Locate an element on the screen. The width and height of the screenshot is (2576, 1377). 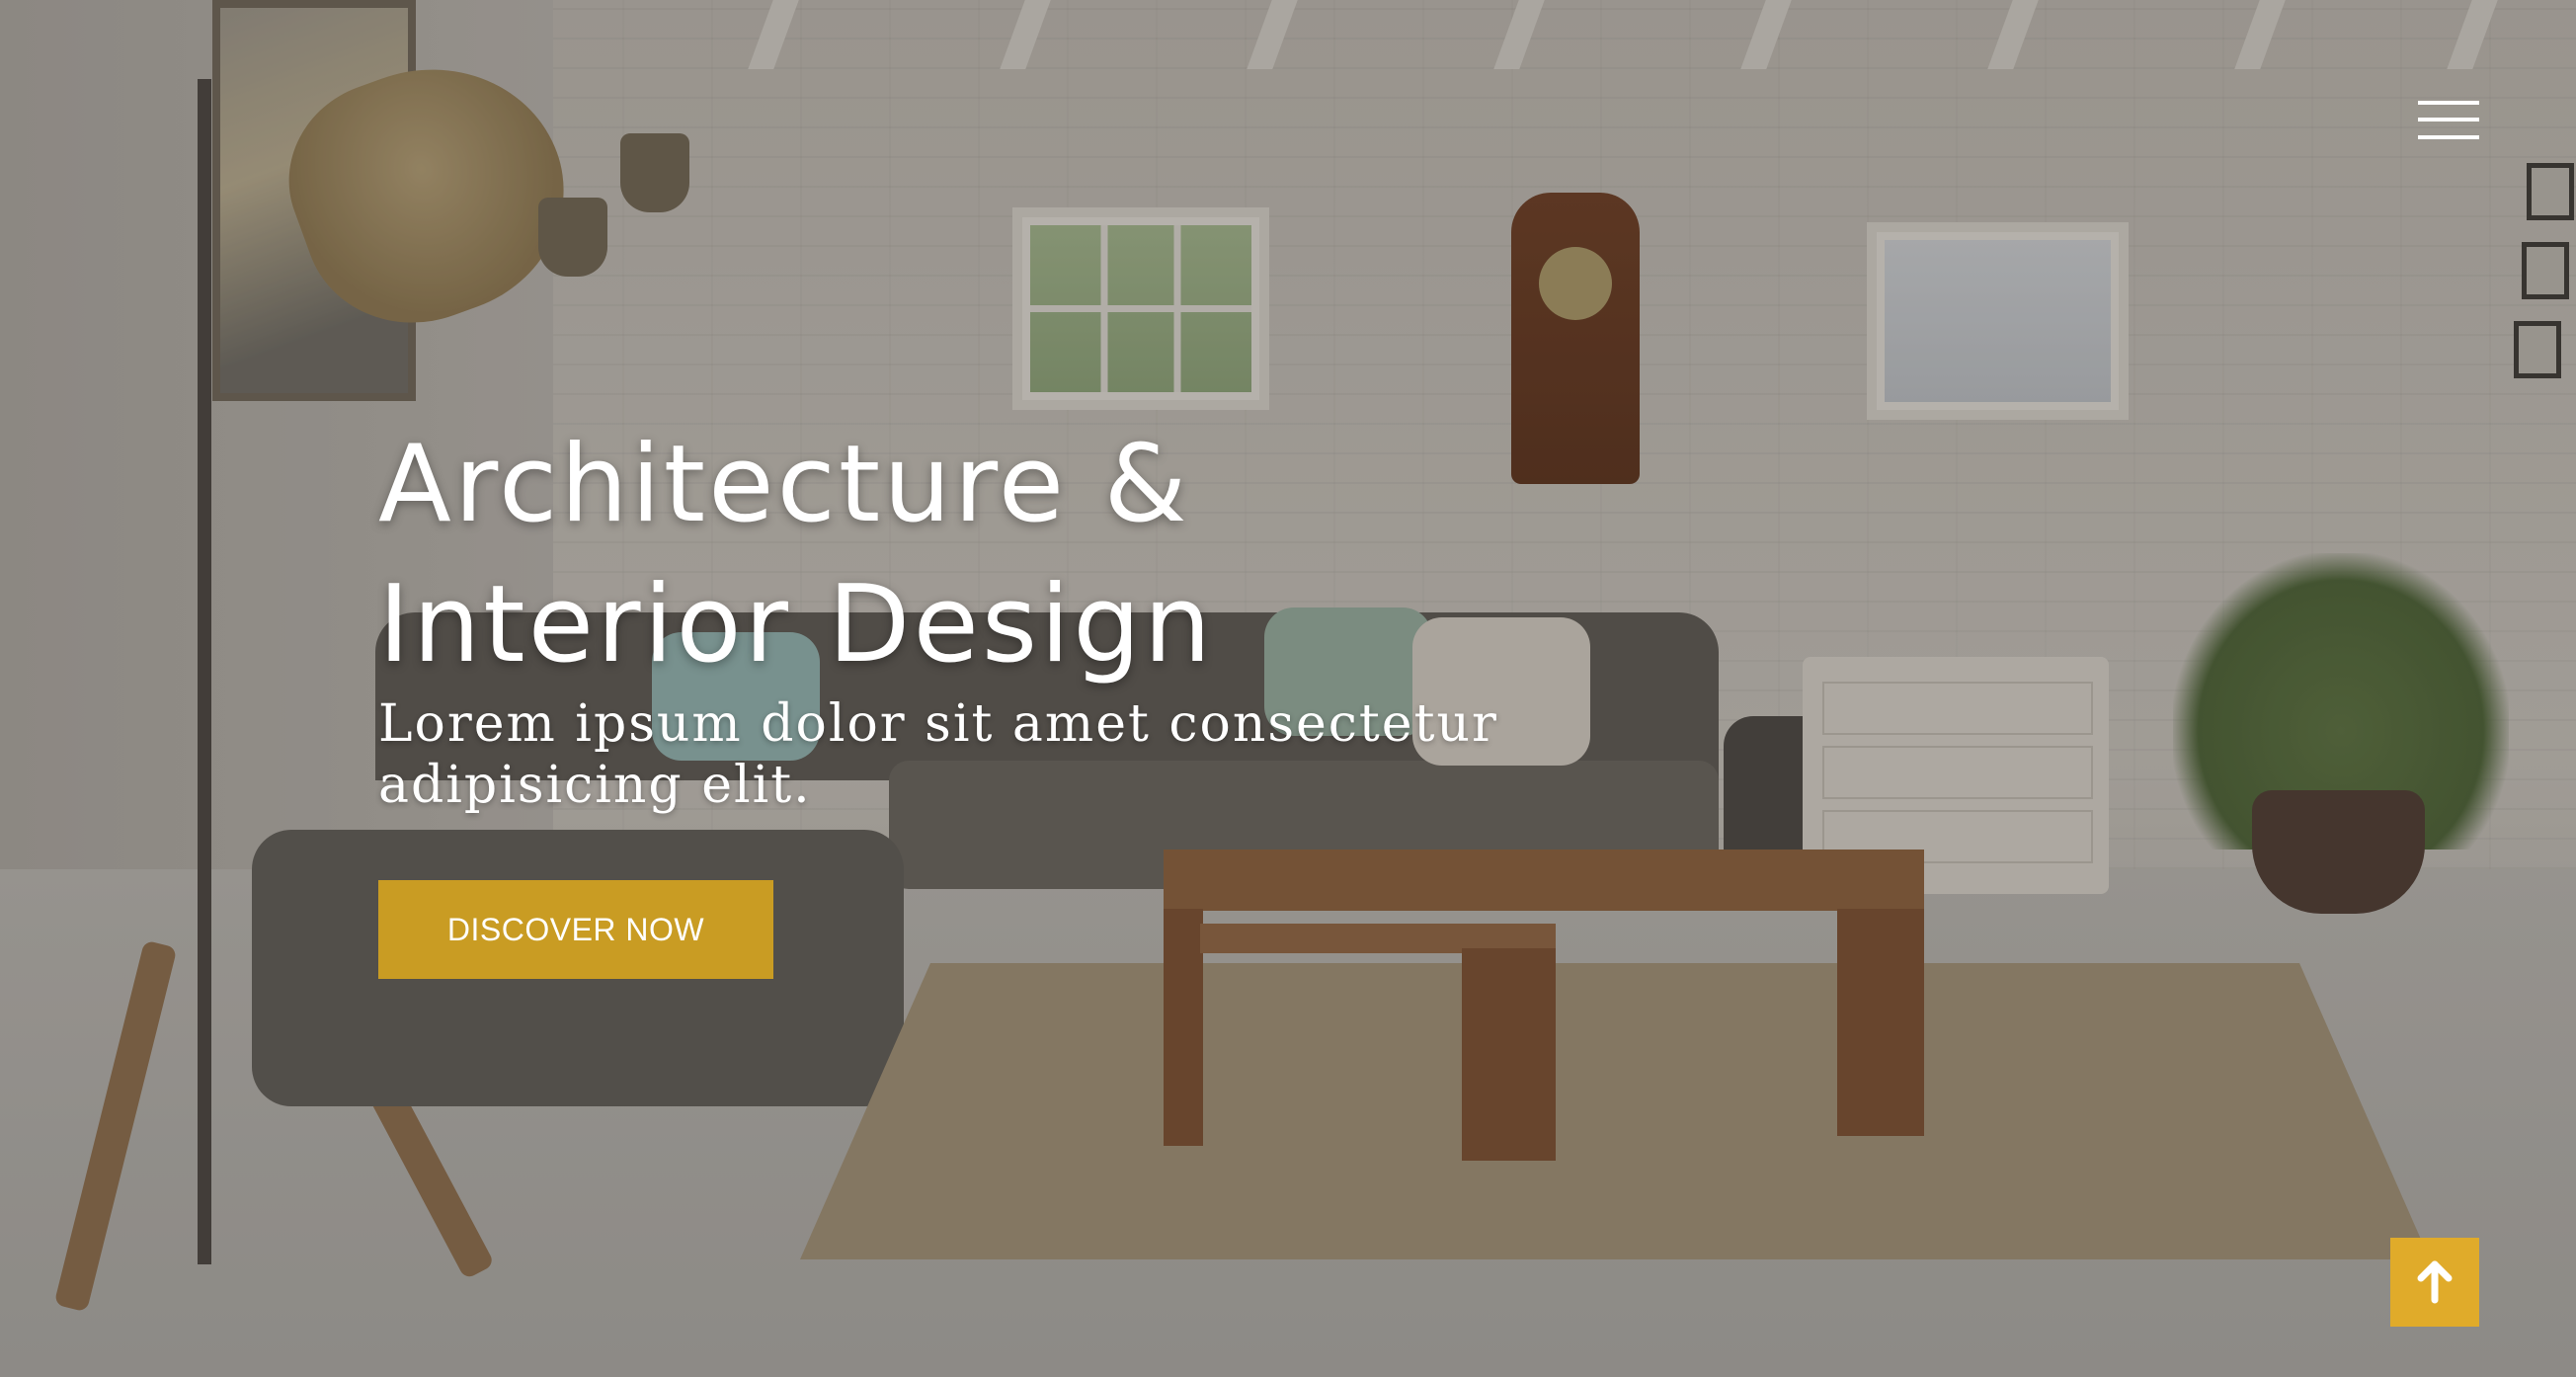
scroll-to-top-button is located at coordinates (2434, 1283).